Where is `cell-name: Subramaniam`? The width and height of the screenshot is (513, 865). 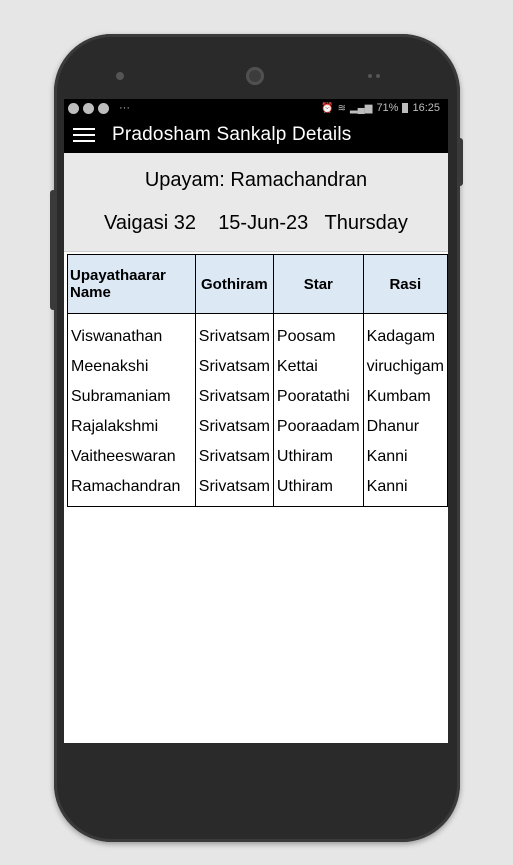 cell-name: Subramaniam is located at coordinates (131, 397).